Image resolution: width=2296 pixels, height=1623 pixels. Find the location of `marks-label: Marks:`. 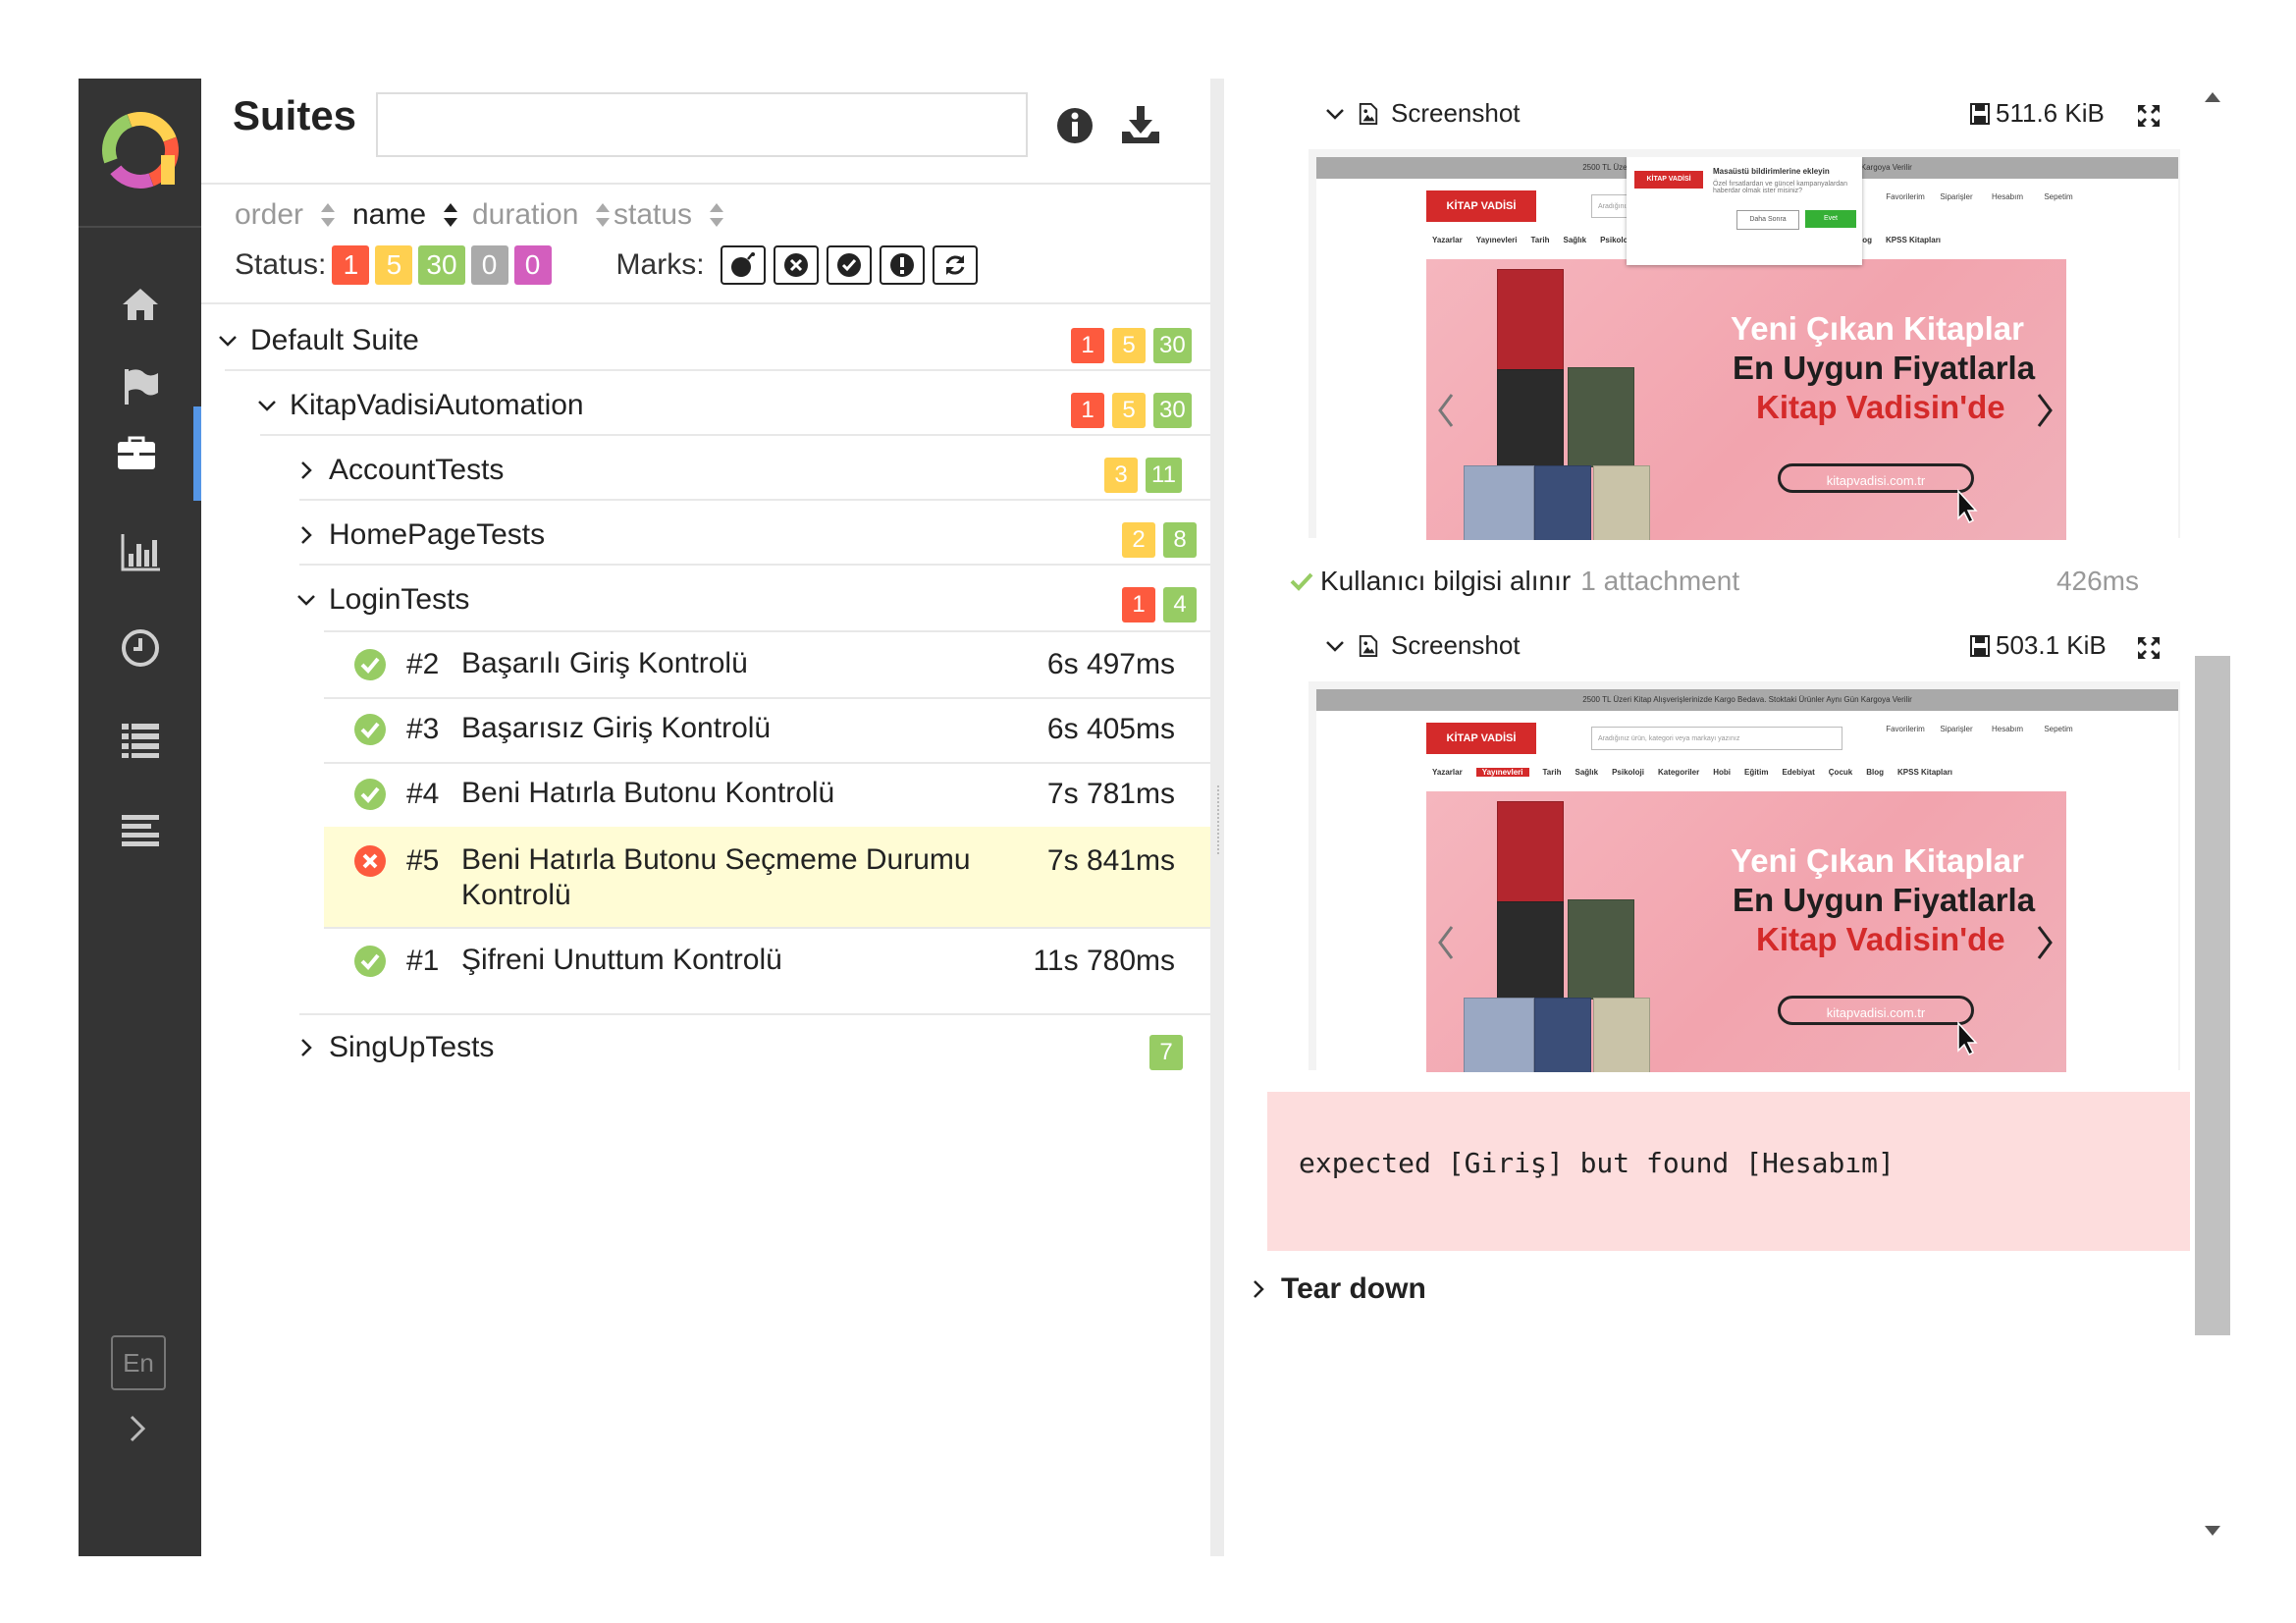

marks-label: Marks: is located at coordinates (660, 264).